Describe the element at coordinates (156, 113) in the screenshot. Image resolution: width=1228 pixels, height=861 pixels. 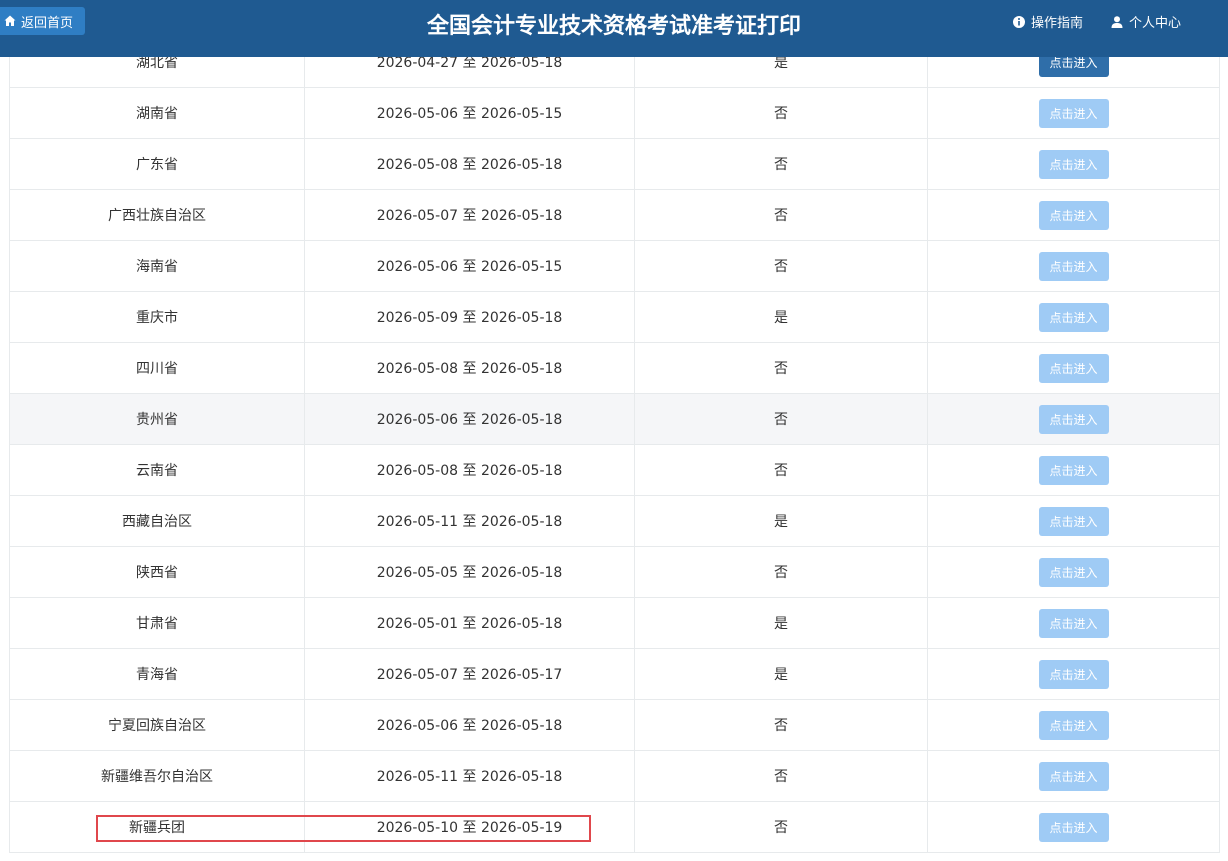
I see `region-cell: 湖南省` at that location.